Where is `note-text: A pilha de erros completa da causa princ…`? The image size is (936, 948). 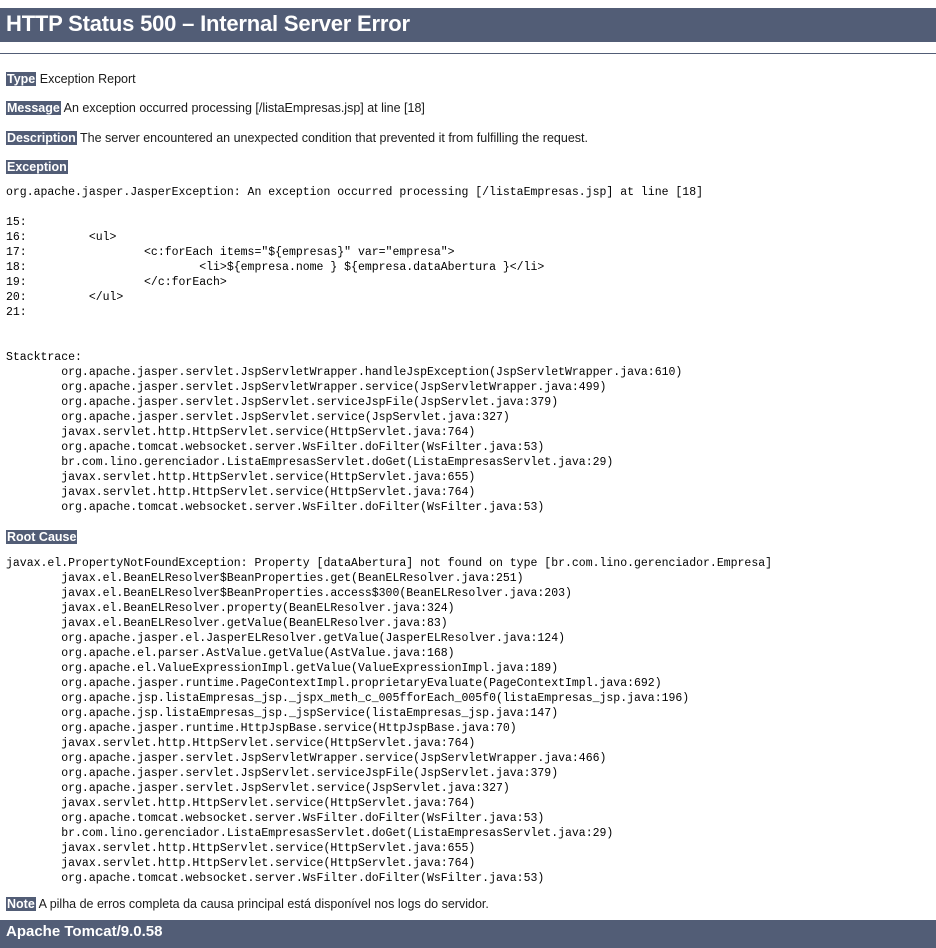
note-text: A pilha de erros completa da causa princ… is located at coordinates (263, 903).